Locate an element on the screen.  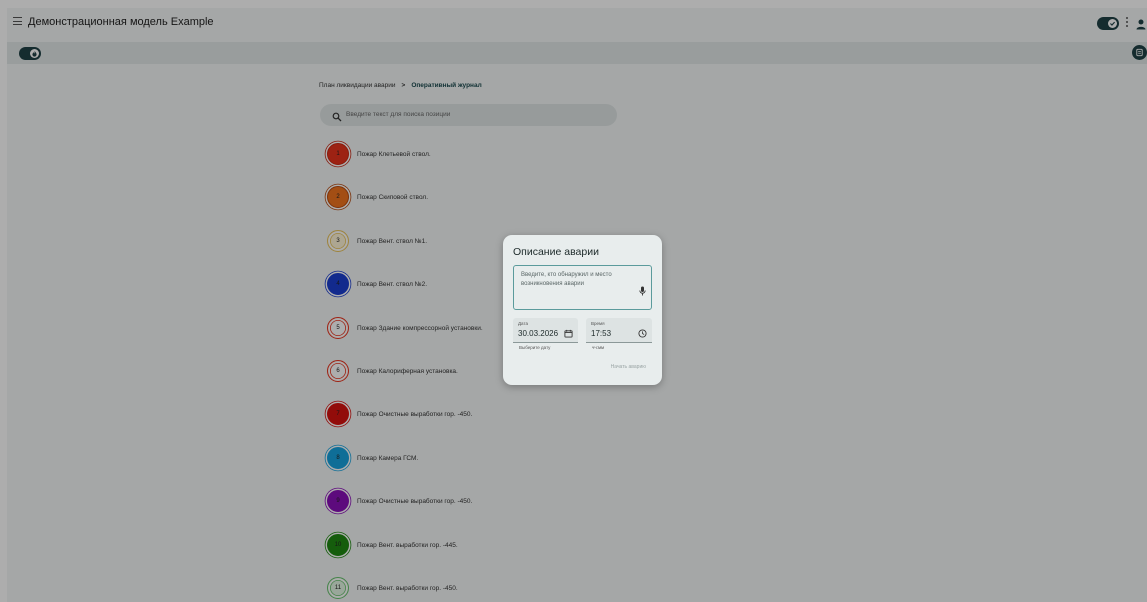
time-value: 17:53 is located at coordinates (601, 333).